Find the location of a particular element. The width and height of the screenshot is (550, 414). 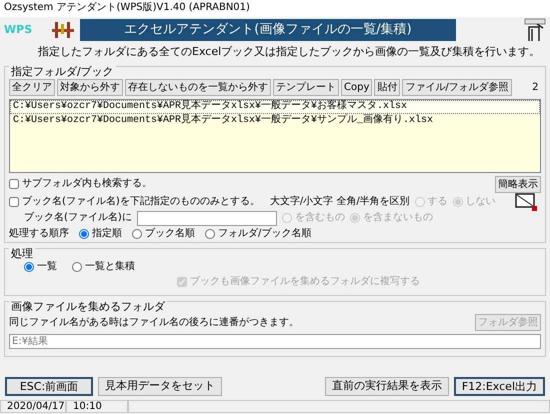

radio-label: を含まないもの is located at coordinates (397, 218).